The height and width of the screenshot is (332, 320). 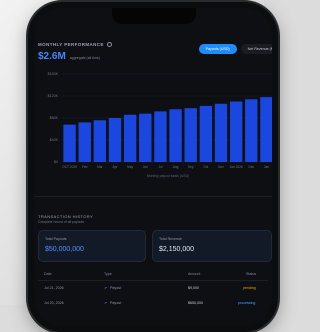 I want to click on total-payouts-value: $50,000,000, so click(x=64, y=249).